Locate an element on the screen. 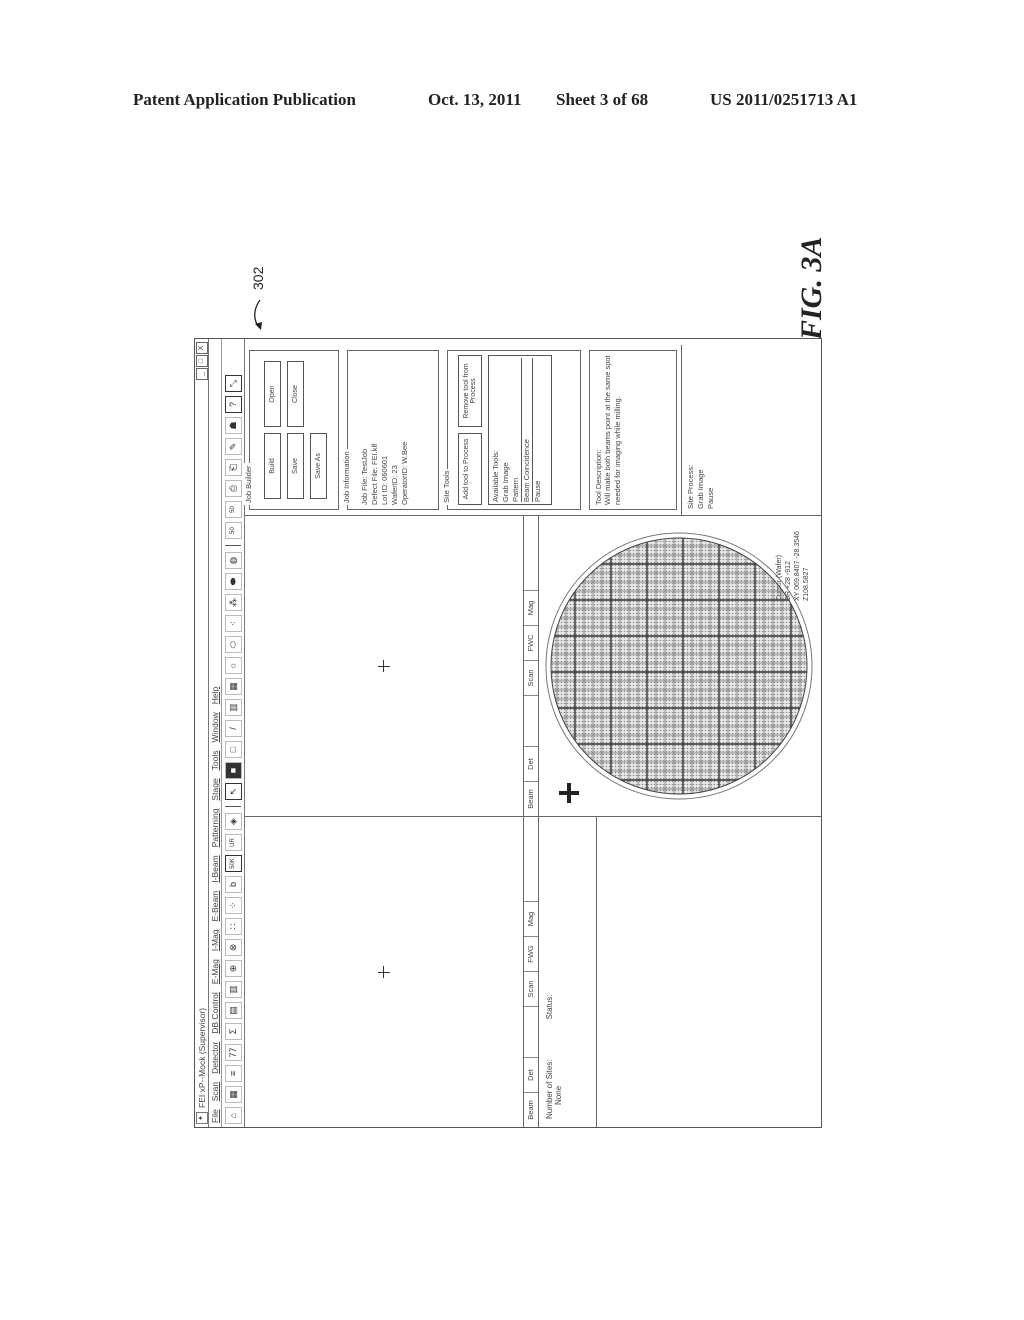 This screenshot has width=1024, height=1320. dots-grid-icon: ⁂ is located at coordinates (233, 602).